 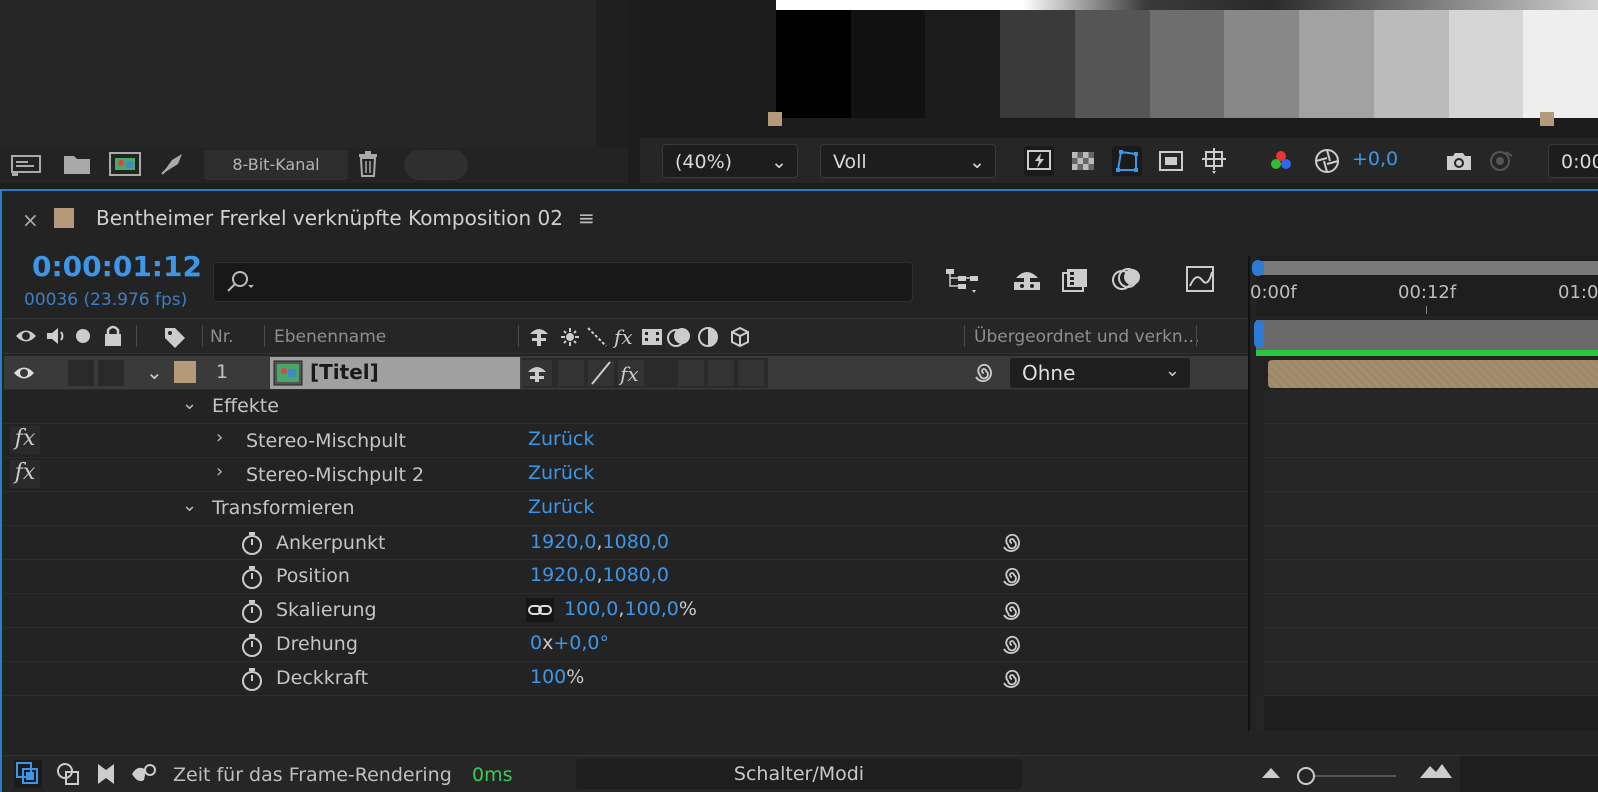 What do you see at coordinates (1271, 772) in the screenshot?
I see `zoom-out-mountain-icon` at bounding box center [1271, 772].